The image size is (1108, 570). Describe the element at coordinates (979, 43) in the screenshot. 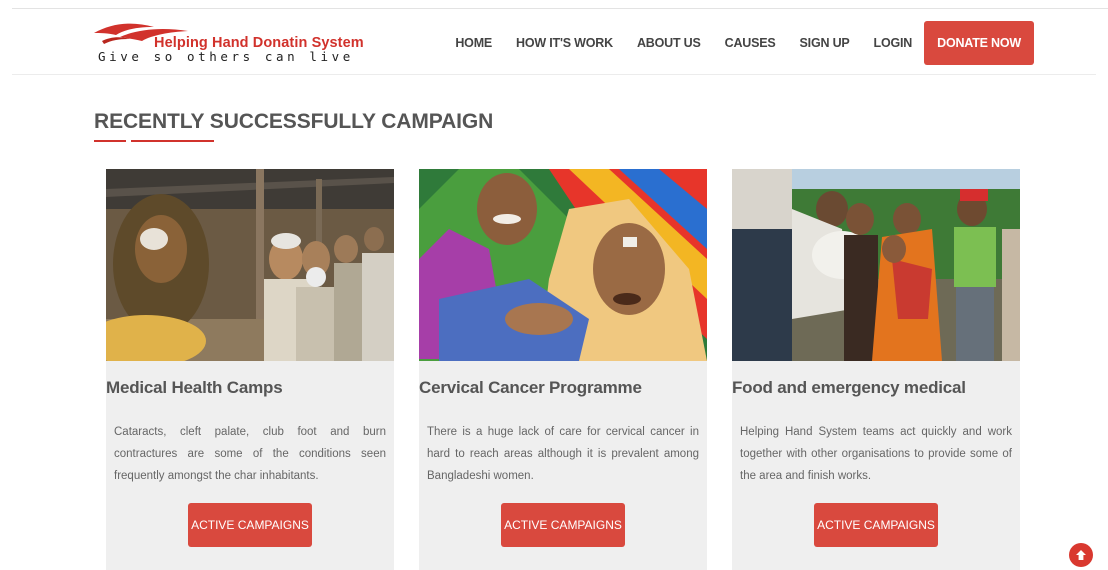

I see `donate-now-button: DONATE NOW` at that location.